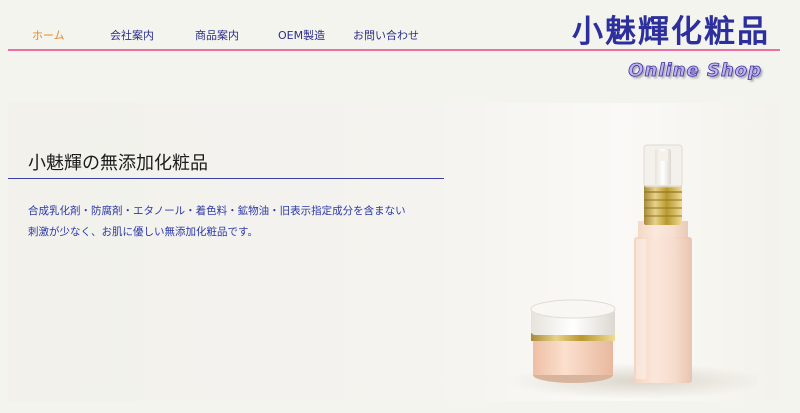 The width and height of the screenshot is (800, 413). I want to click on hero-title: 小魅輝の無添加化粧品, so click(118, 163).